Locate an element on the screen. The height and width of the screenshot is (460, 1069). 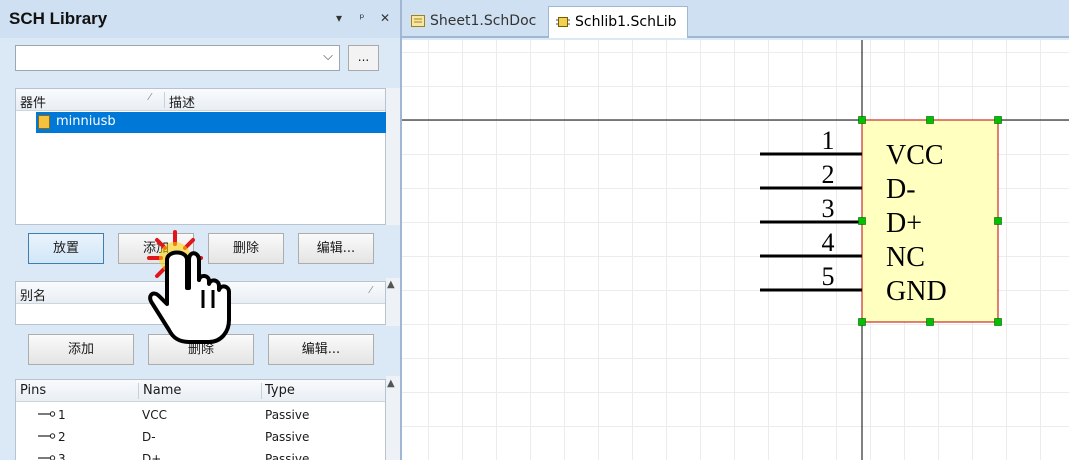
alias-list-scrollbar: ▲ is located at coordinates (393, 302).